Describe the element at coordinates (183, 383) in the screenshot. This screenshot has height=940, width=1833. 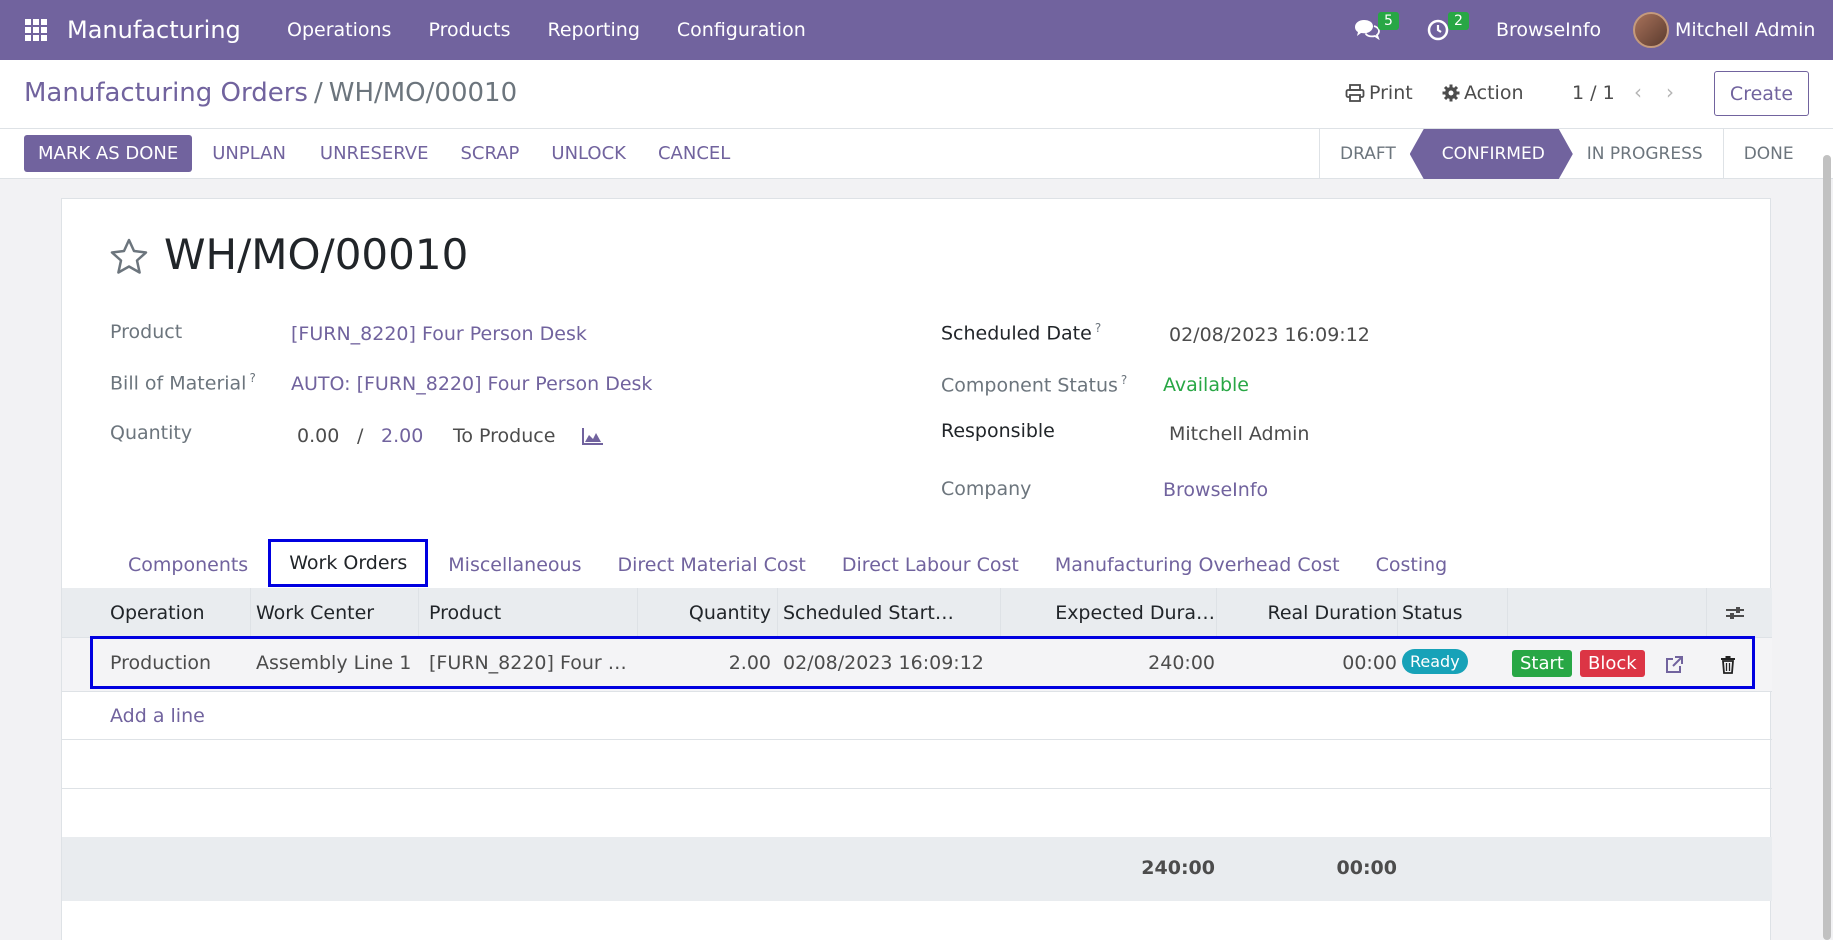
I see `bom-label: Bill of Material?` at that location.